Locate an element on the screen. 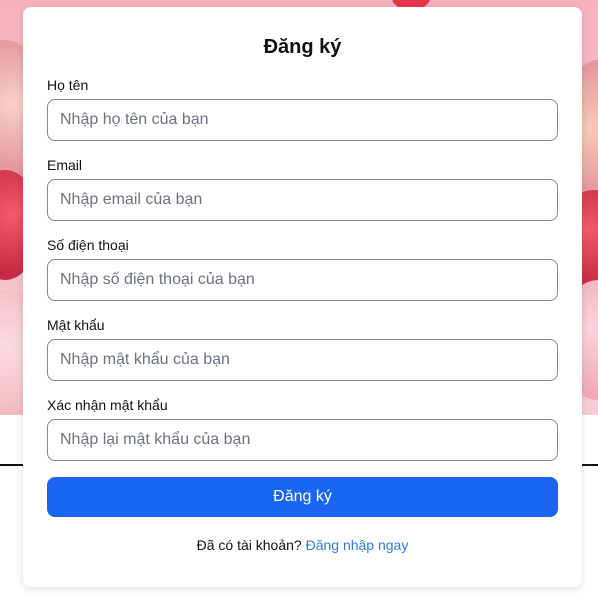 The height and width of the screenshot is (597, 598). login-link: Đăng nhập ngay is located at coordinates (357, 545).